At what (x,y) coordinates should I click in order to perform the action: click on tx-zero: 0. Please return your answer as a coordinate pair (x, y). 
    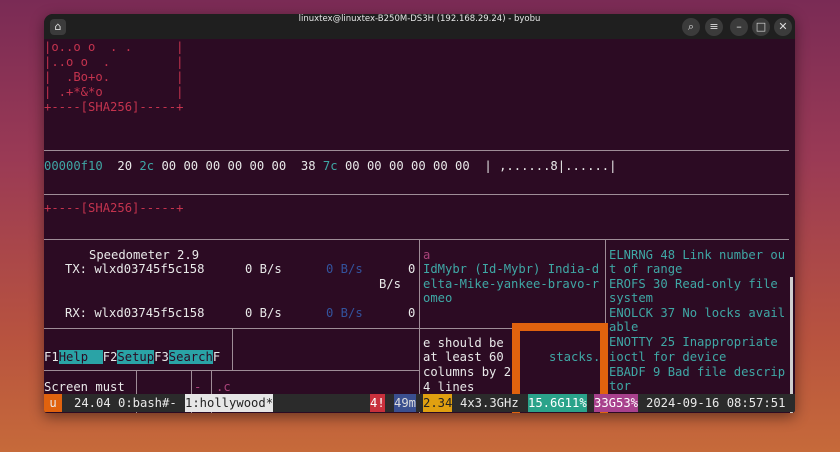
    Looking at the image, I should click on (412, 269).